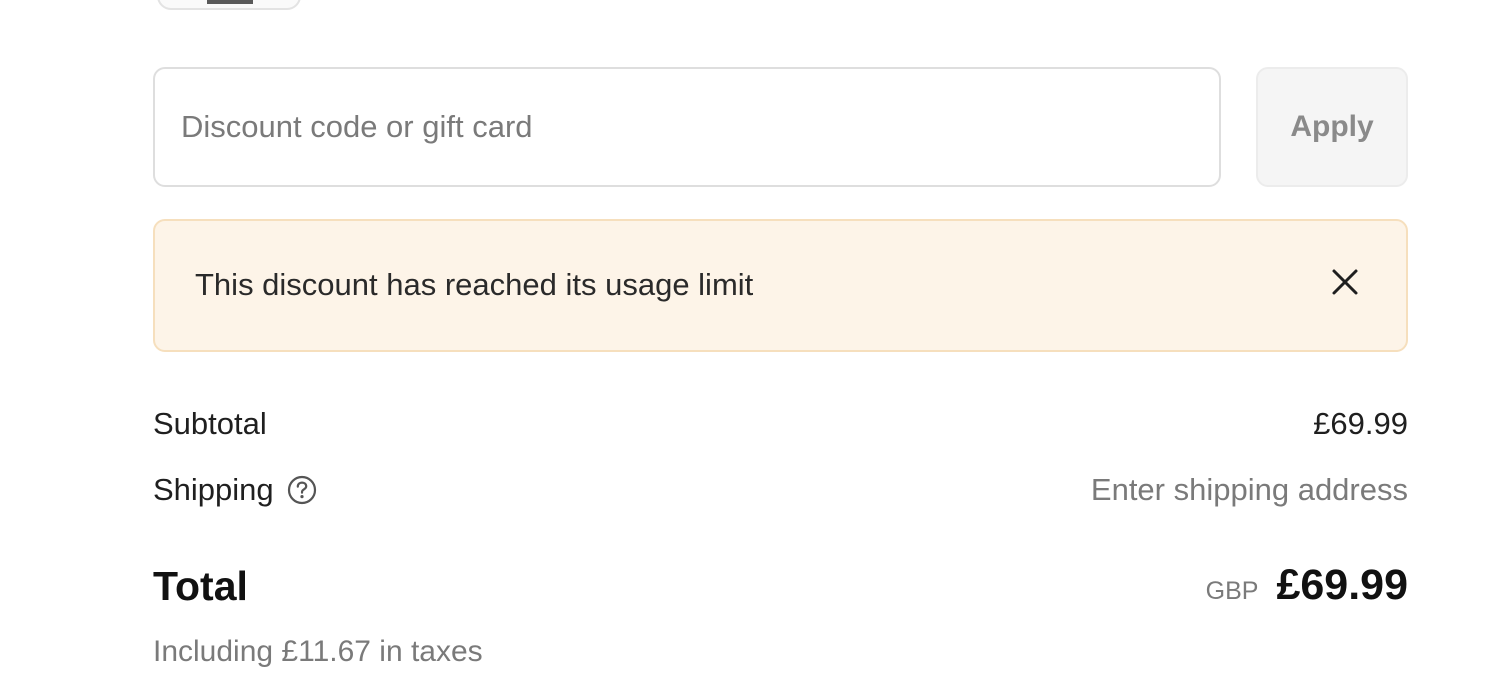  I want to click on total-amount: £69.99, so click(1342, 585).